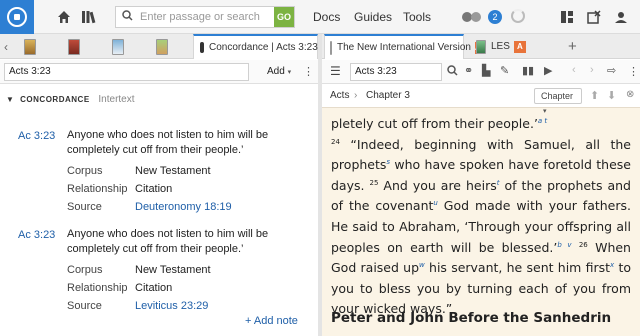 This screenshot has height=336, width=640. What do you see at coordinates (183, 207) in the screenshot?
I see `source-link: Deuteronomy 18:19` at bounding box center [183, 207].